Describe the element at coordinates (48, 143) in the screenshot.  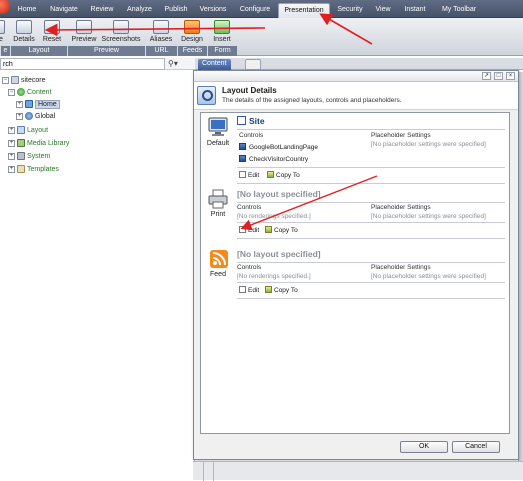
I see `tree-label-media-library: Media Library` at that location.